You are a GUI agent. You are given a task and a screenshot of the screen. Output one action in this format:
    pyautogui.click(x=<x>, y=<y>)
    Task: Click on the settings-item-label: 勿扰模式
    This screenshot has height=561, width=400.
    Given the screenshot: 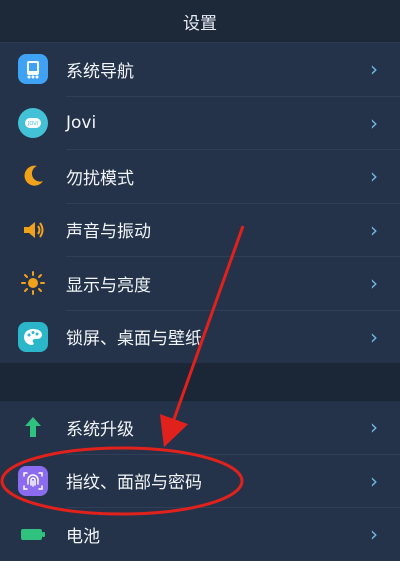 What is the action you would take?
    pyautogui.click(x=100, y=178)
    